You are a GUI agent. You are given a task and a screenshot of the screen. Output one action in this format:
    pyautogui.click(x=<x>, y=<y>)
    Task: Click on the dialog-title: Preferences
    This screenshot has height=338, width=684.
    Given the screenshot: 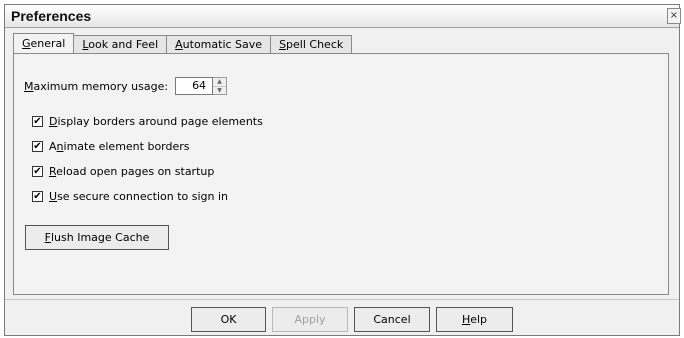 What is the action you would take?
    pyautogui.click(x=51, y=16)
    